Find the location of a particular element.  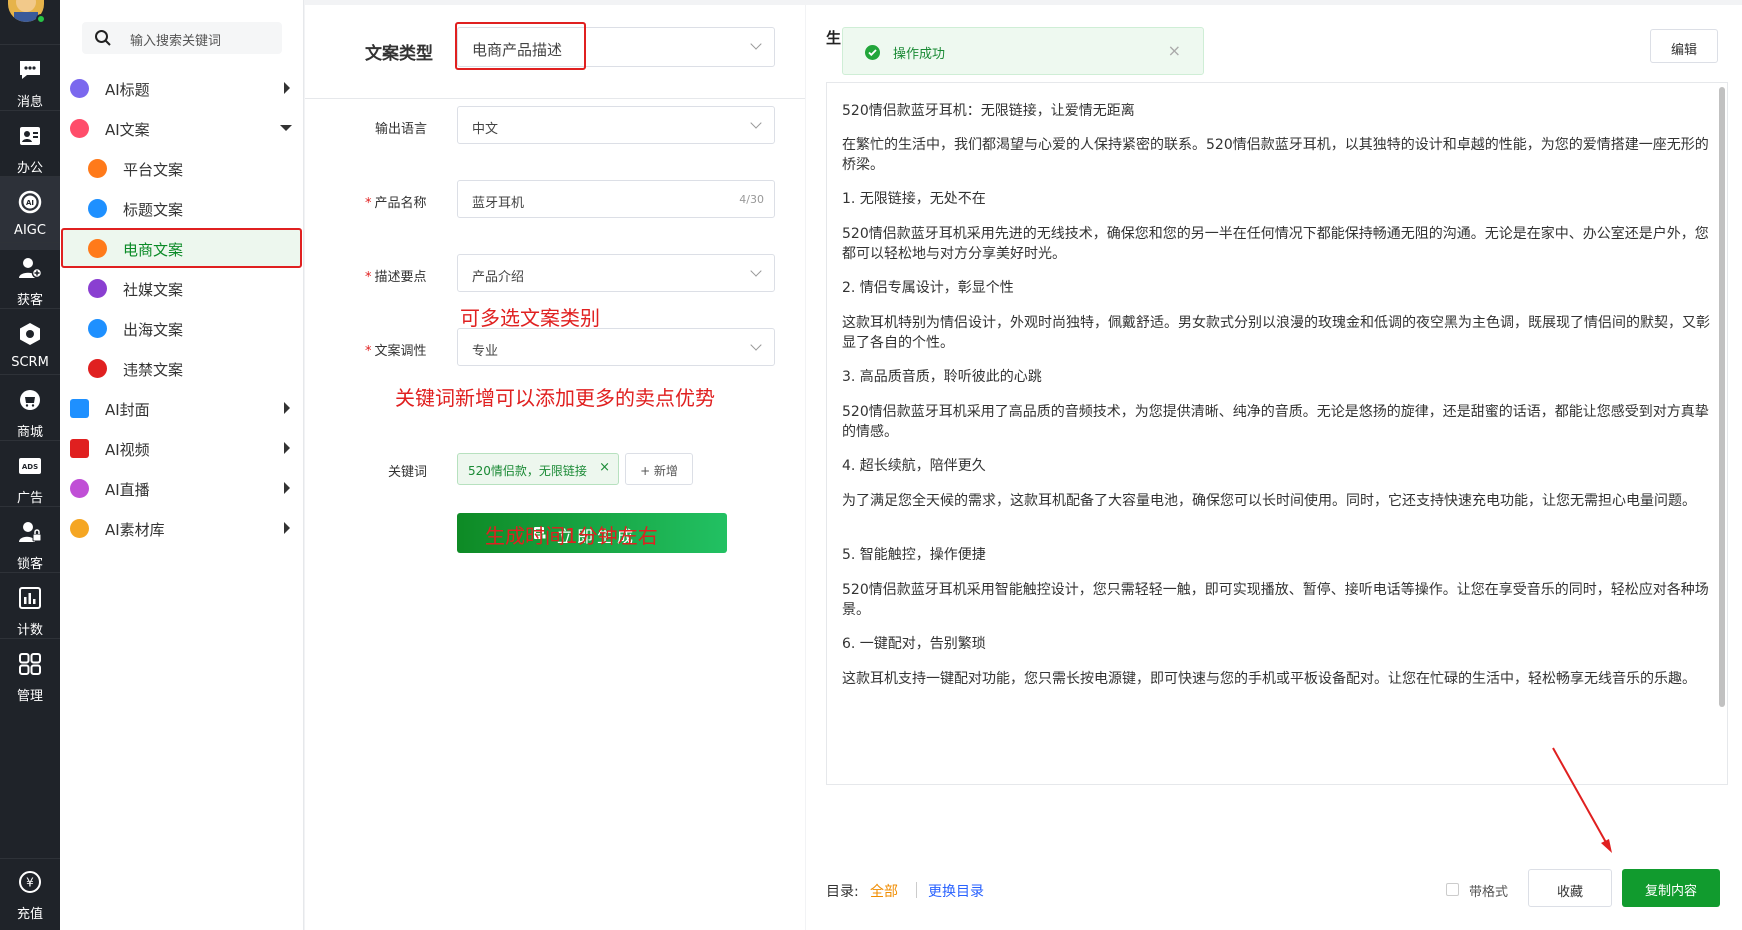

format-checkbox is located at coordinates (1452, 889).